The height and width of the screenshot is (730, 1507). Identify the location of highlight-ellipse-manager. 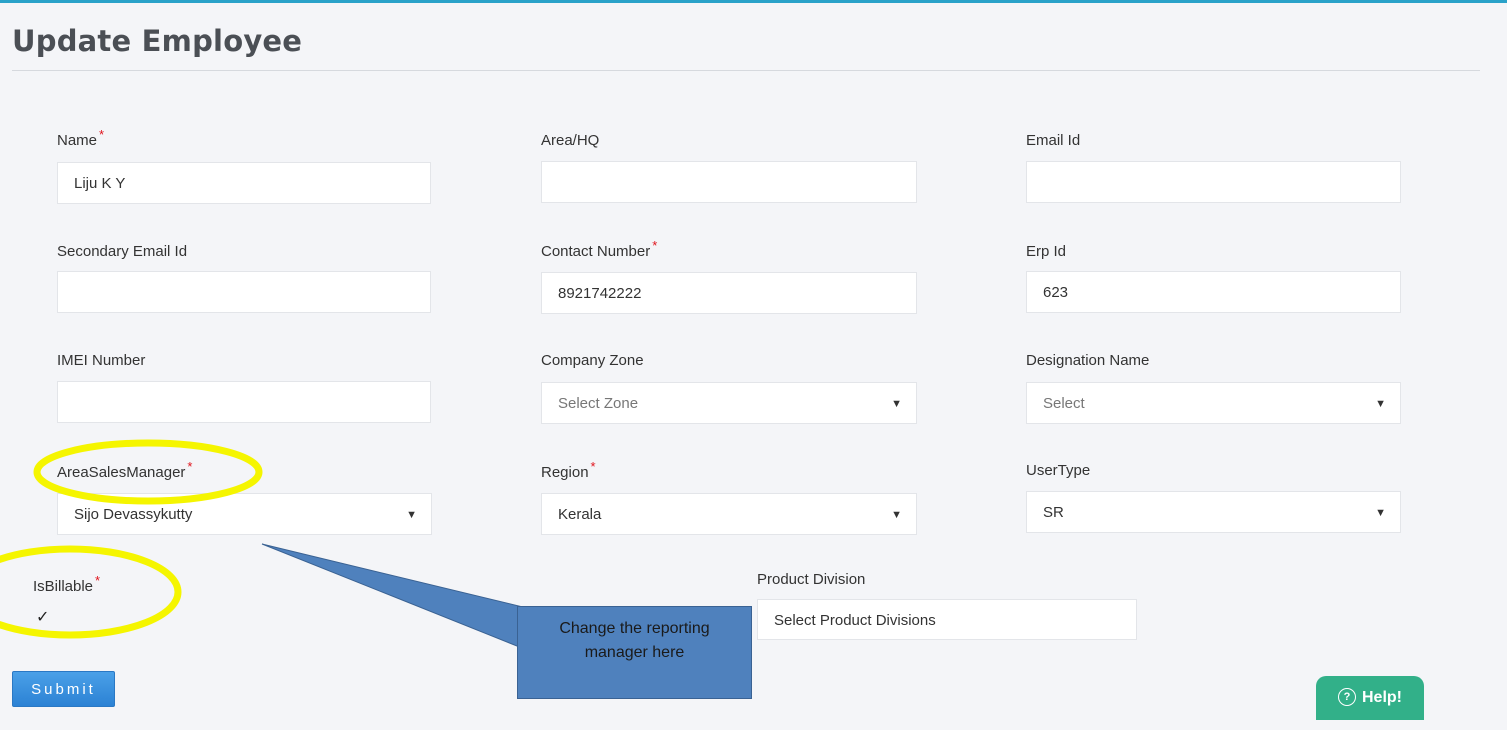
(148, 472).